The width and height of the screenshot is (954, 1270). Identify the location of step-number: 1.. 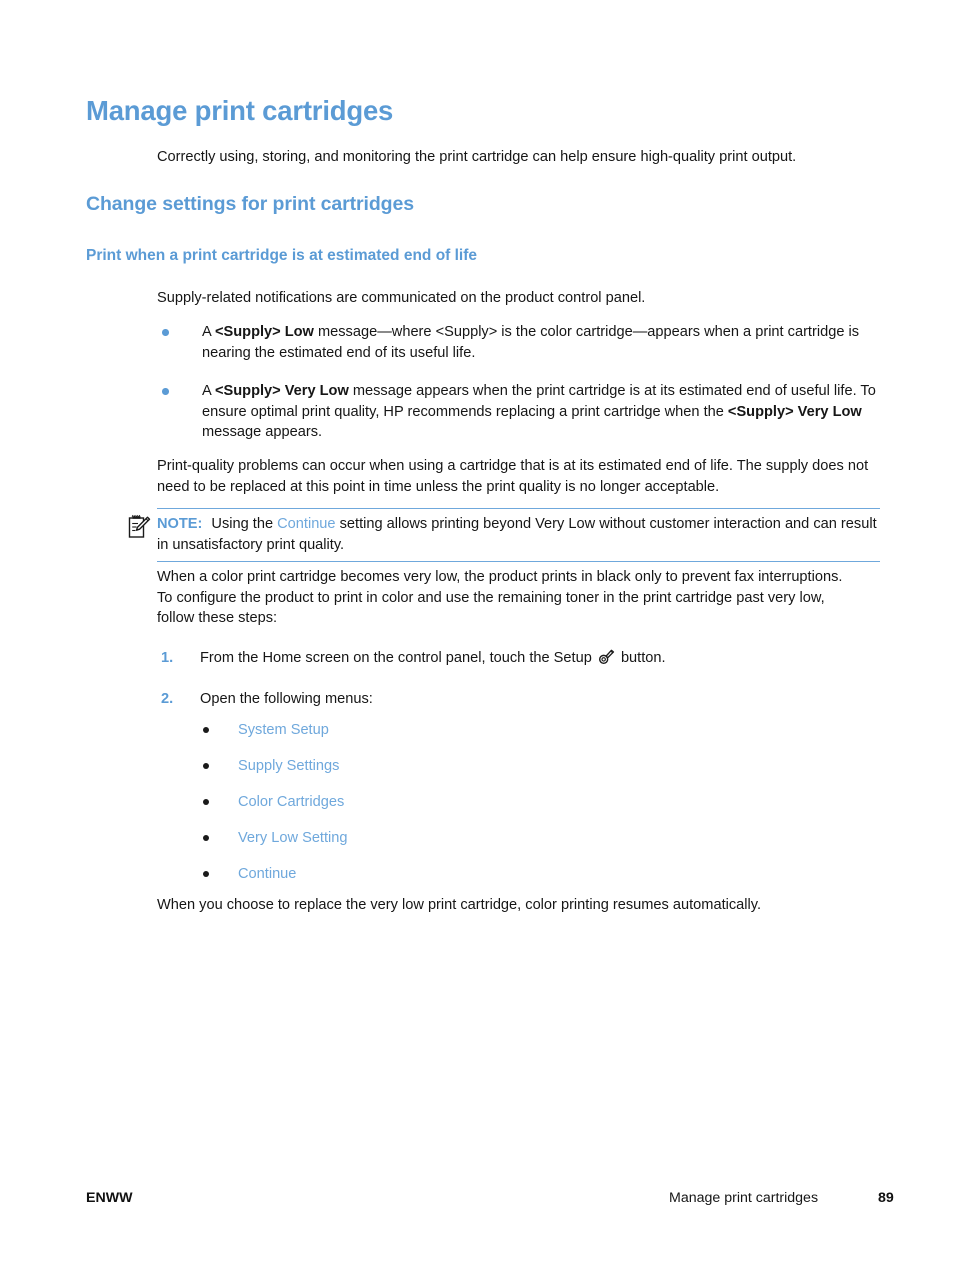
(167, 658).